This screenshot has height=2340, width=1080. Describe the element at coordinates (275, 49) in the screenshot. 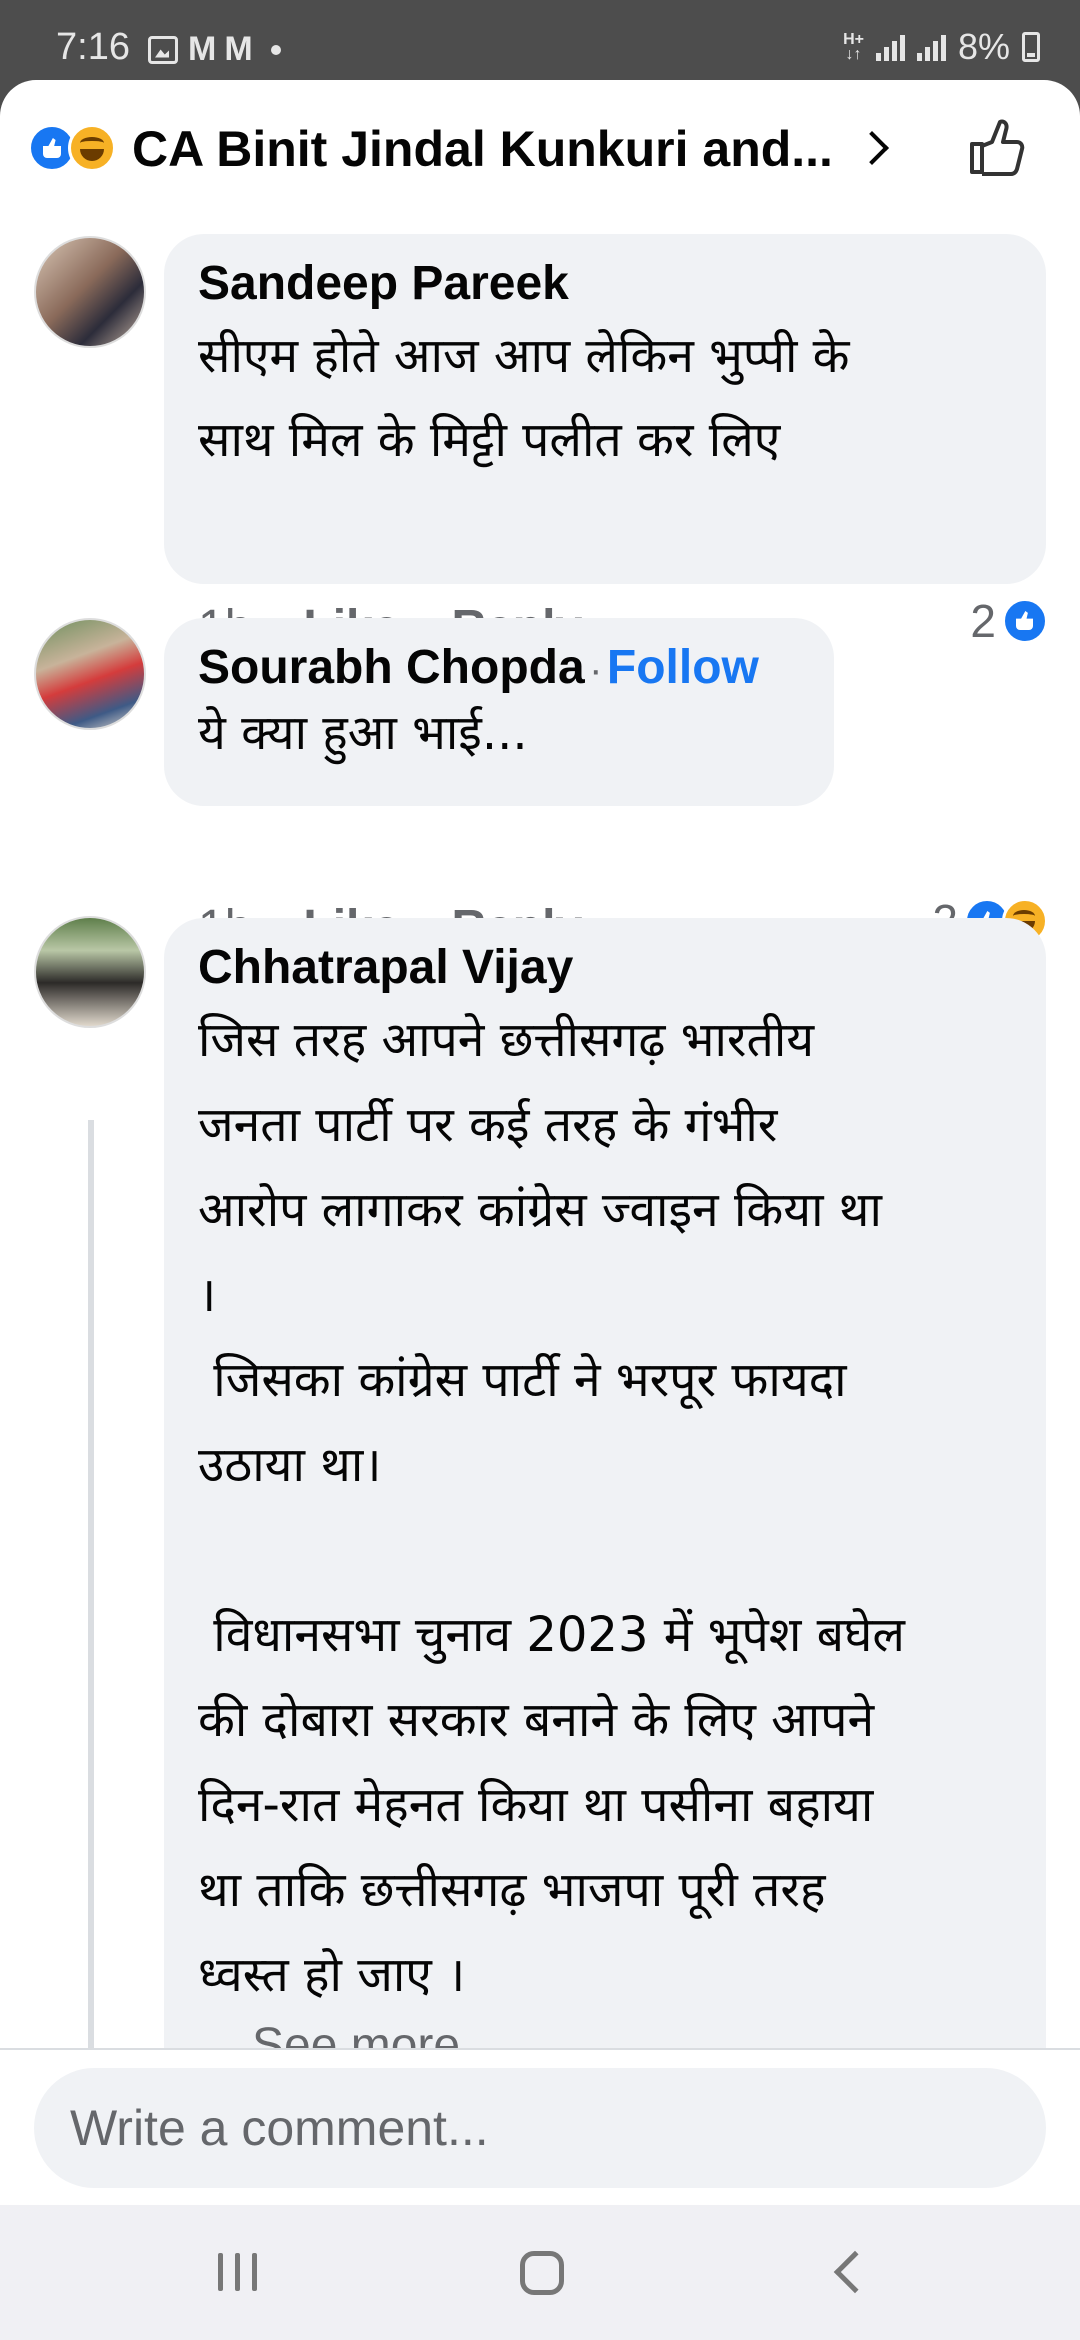

I see `dot-icon` at that location.